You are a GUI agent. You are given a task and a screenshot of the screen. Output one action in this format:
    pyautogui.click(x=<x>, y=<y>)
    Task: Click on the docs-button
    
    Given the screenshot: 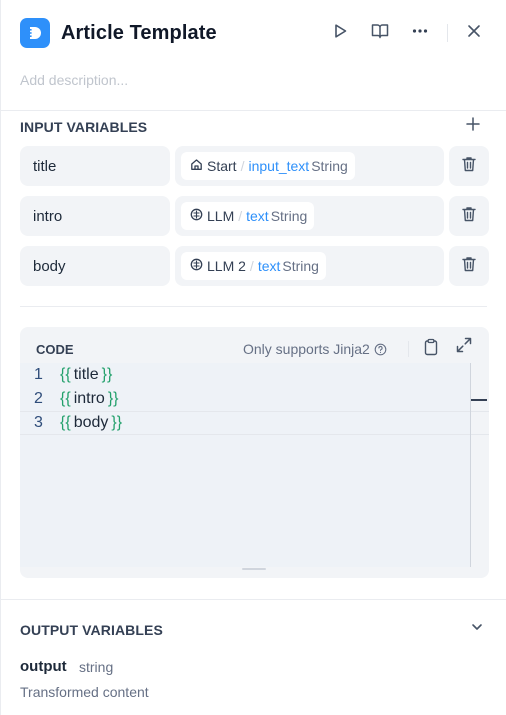 What is the action you would take?
    pyautogui.click(x=380, y=33)
    